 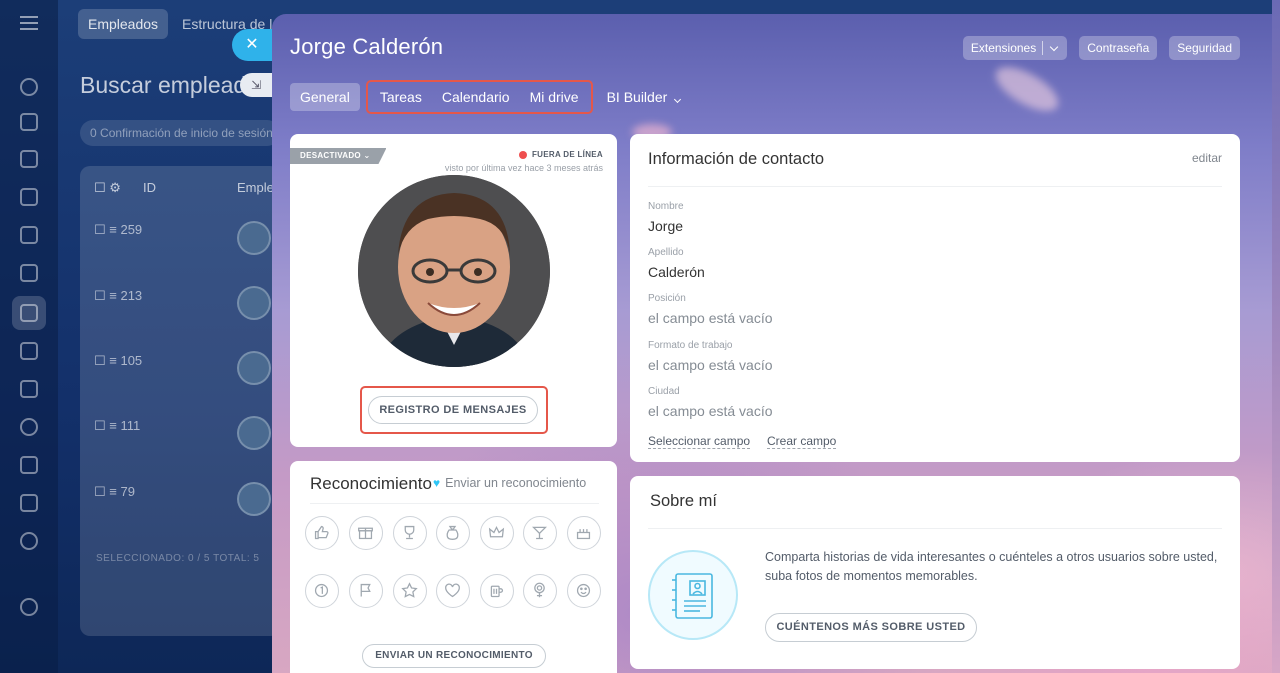 I want to click on cart-icon, so click(x=29, y=273).